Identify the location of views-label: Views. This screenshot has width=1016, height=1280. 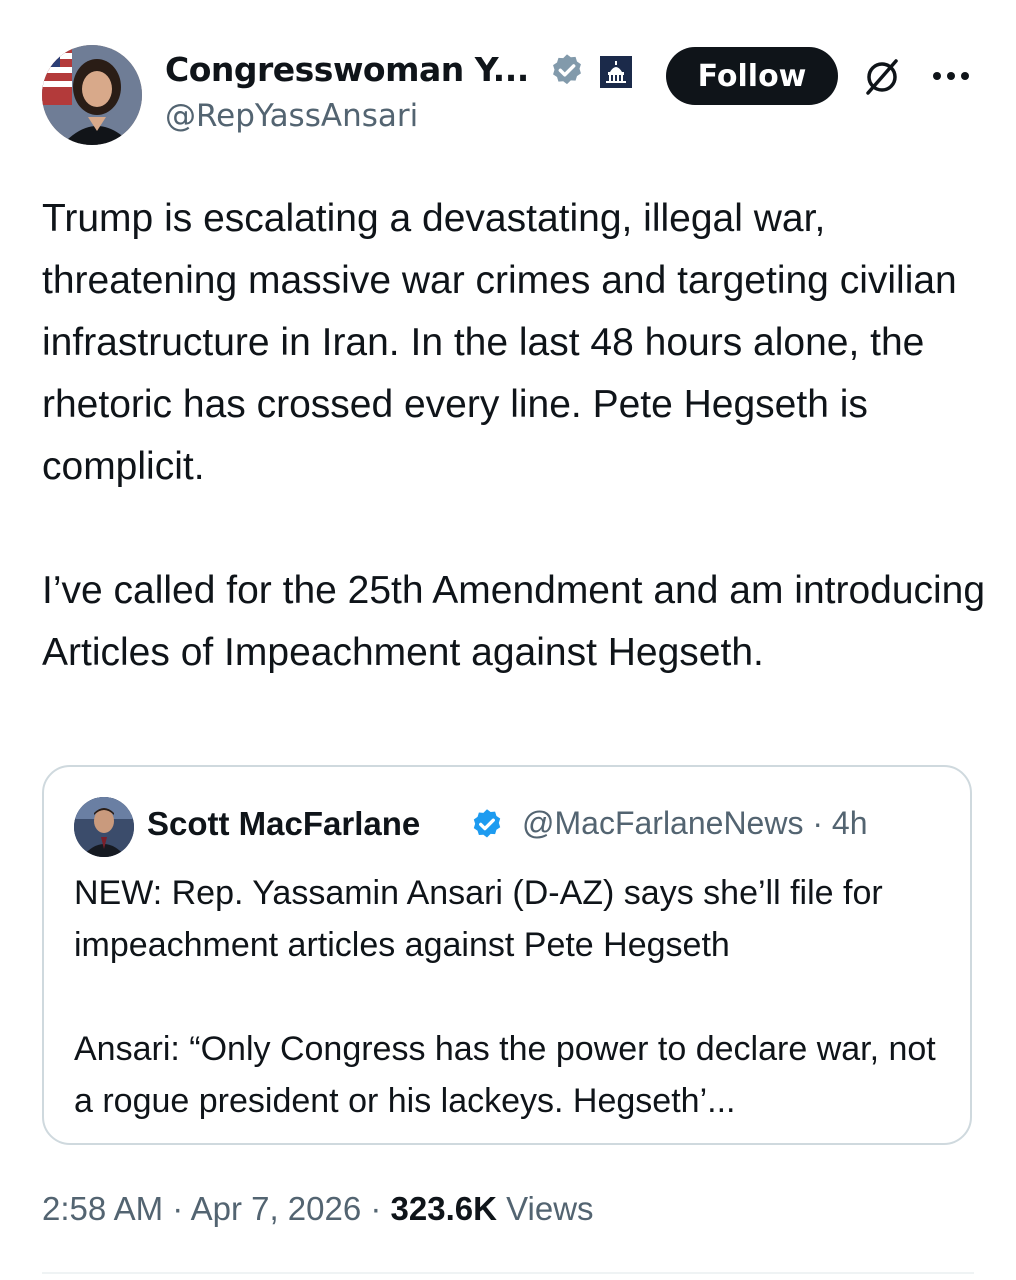
(545, 1208).